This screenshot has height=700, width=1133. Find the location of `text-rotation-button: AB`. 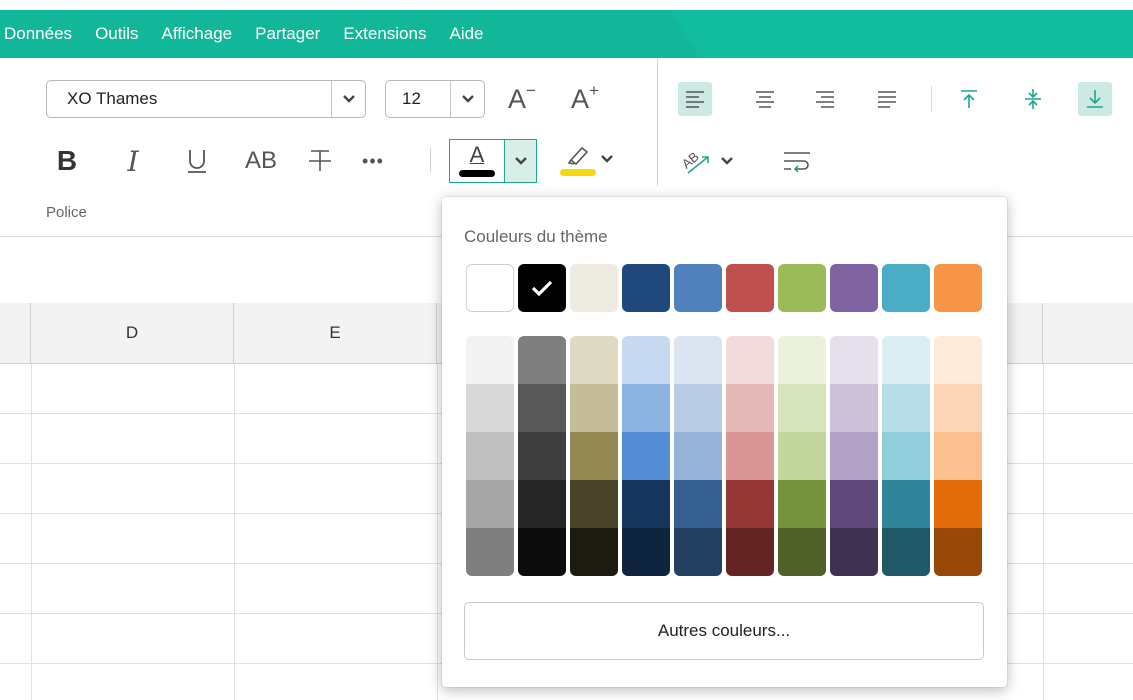

text-rotation-button: AB is located at coordinates (713, 161).